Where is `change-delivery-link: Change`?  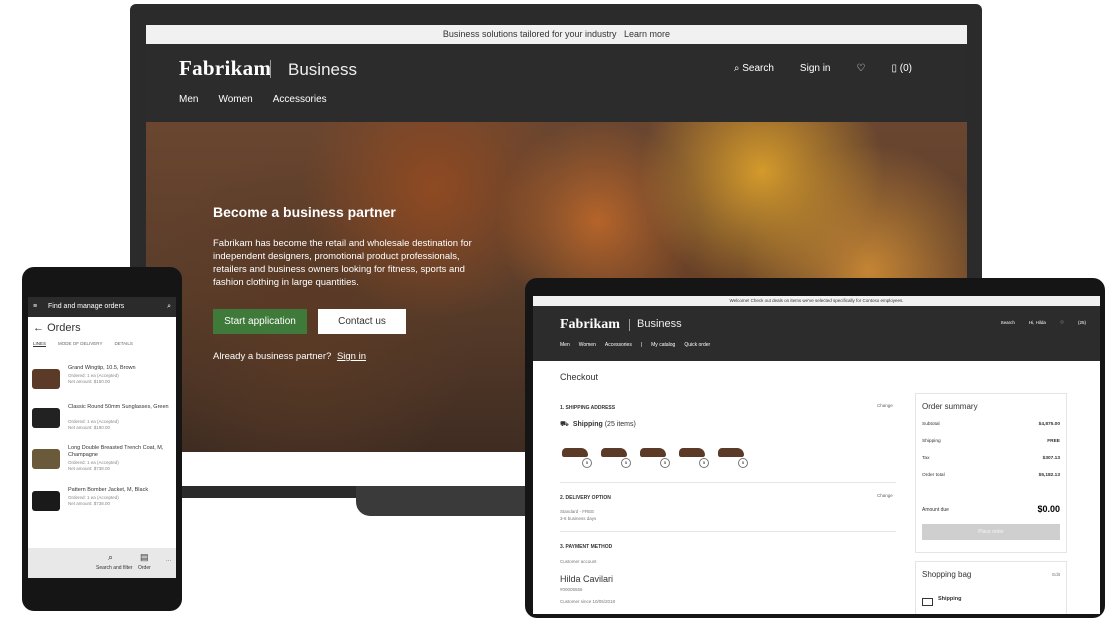
change-delivery-link: Change is located at coordinates (885, 495).